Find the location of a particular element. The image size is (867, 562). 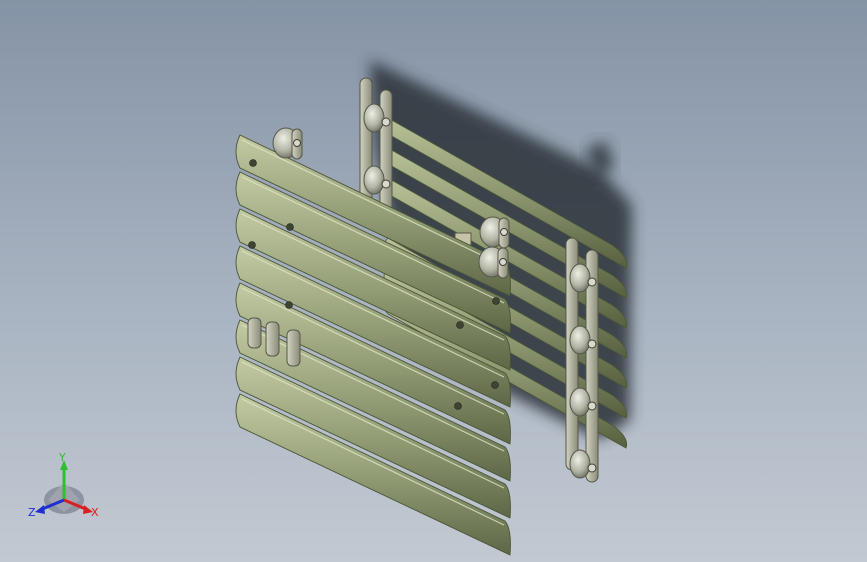

triad-y-label: Y is located at coordinates (62, 457).